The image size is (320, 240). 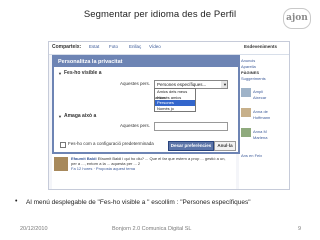 I want to click on chevron-down-icon: ▼, so click(x=224, y=84).